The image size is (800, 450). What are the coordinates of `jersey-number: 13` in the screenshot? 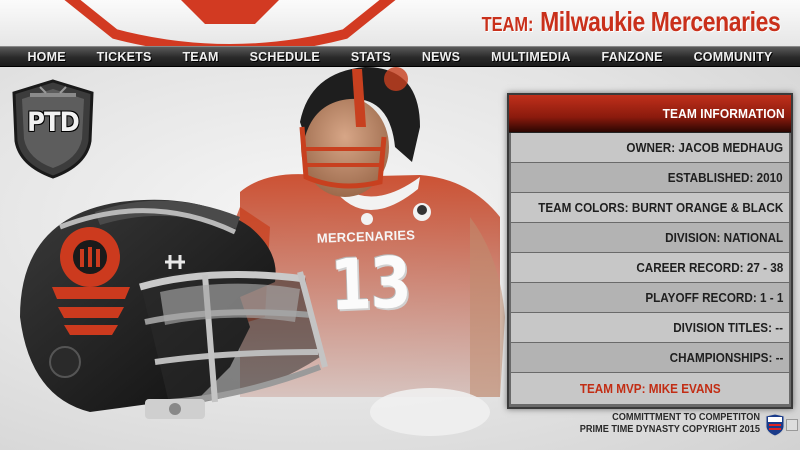 It's located at (370, 284).